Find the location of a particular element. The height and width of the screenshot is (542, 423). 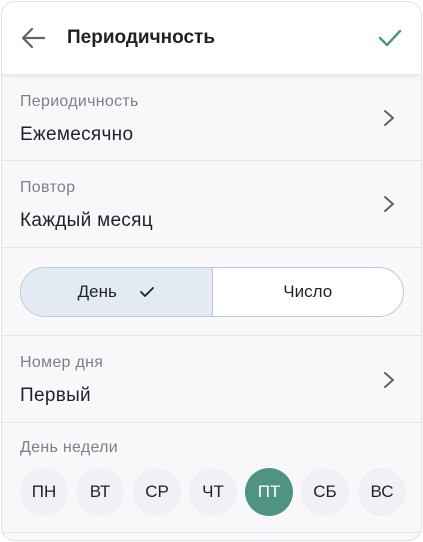

weekday-sat-button: СБ is located at coordinates (325, 492).